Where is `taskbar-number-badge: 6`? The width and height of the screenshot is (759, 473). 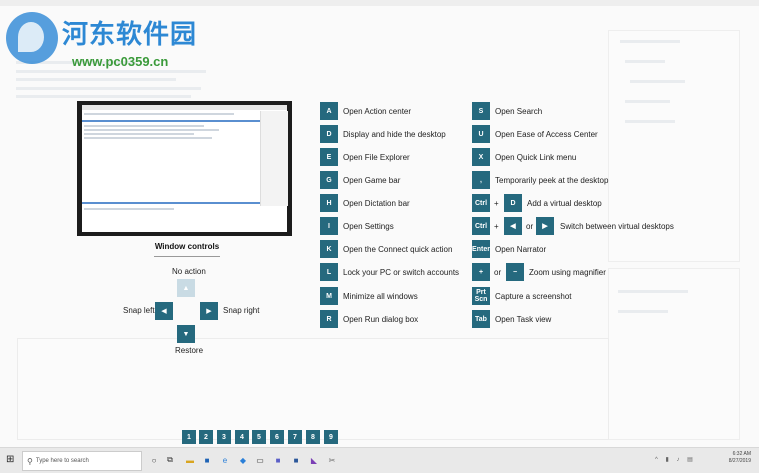
taskbar-number-badge: 6 is located at coordinates (277, 437).